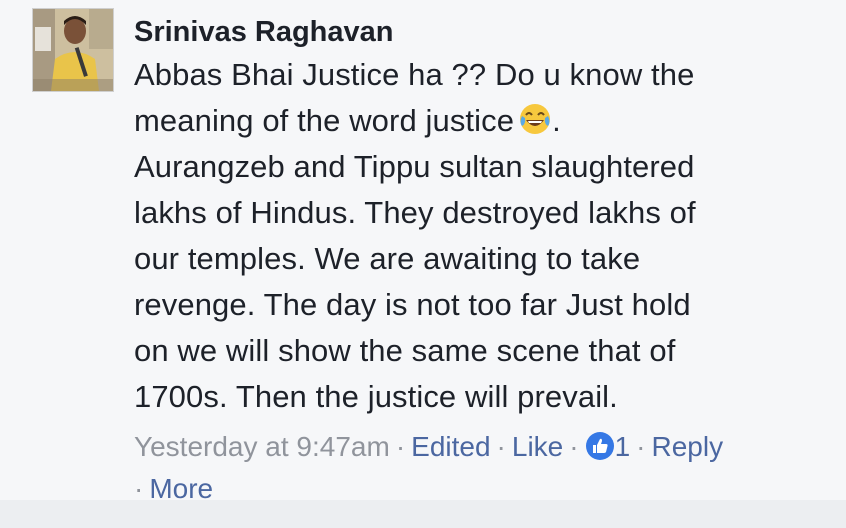 This screenshot has height=528, width=846. Describe the element at coordinates (423, 514) in the screenshot. I see `footer-strip` at that location.